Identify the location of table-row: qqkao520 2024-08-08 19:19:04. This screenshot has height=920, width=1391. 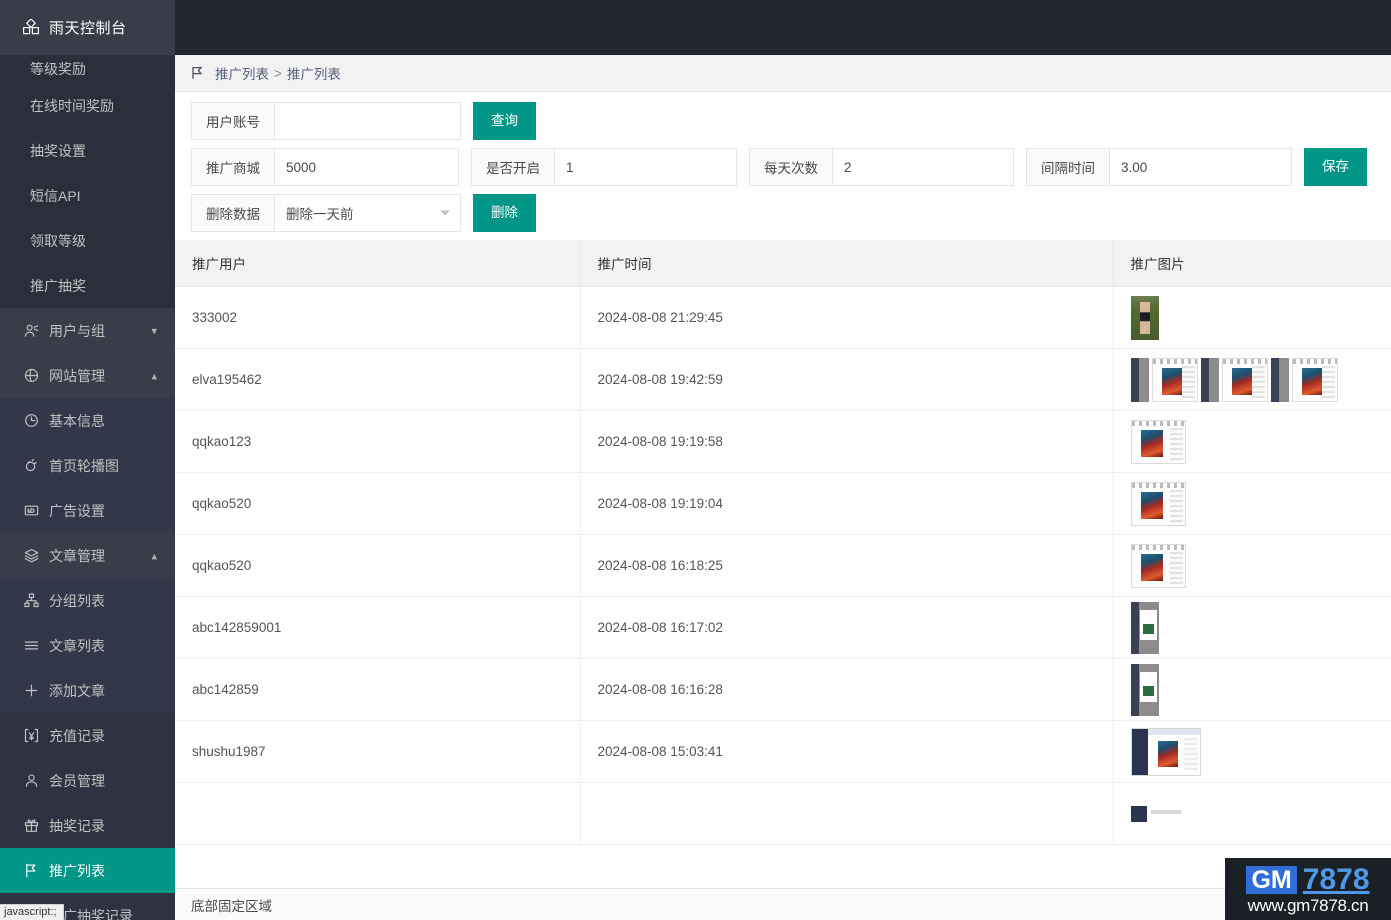
(783, 503).